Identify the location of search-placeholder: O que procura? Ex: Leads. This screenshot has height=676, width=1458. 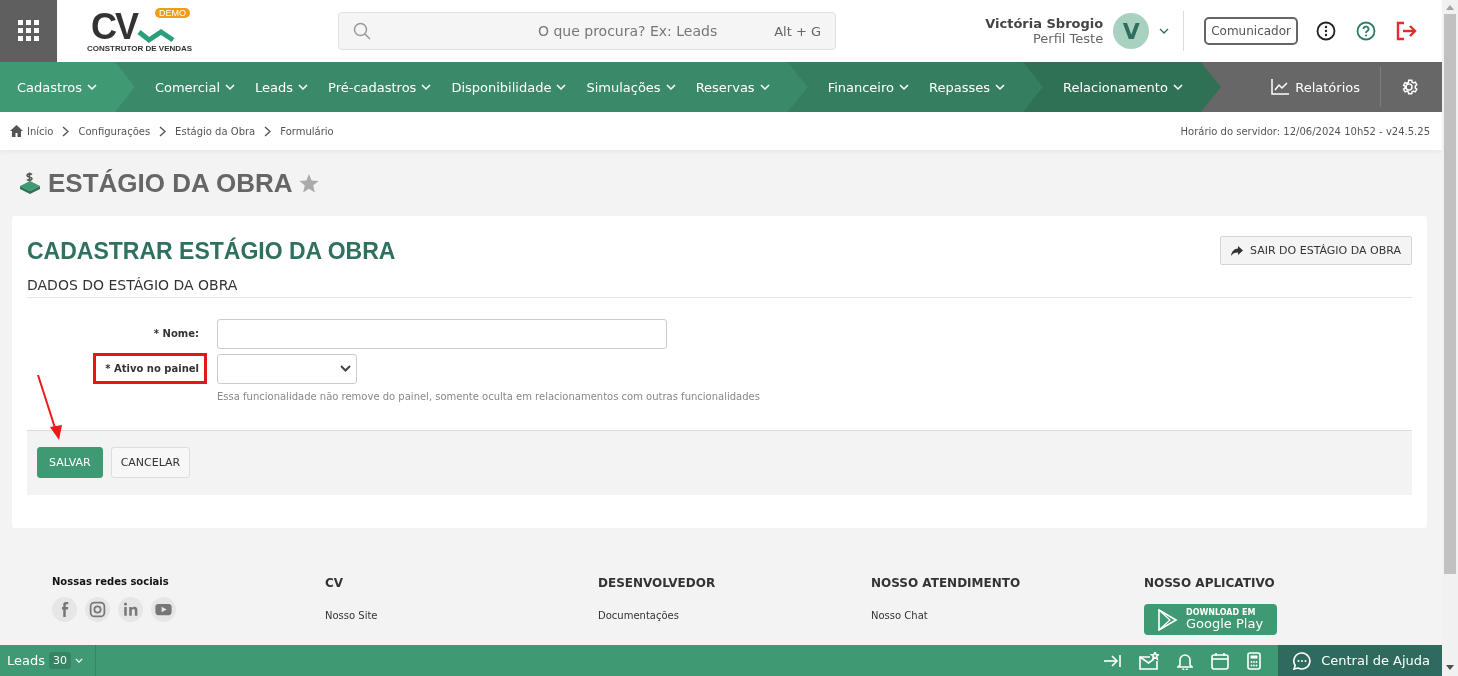
(627, 31).